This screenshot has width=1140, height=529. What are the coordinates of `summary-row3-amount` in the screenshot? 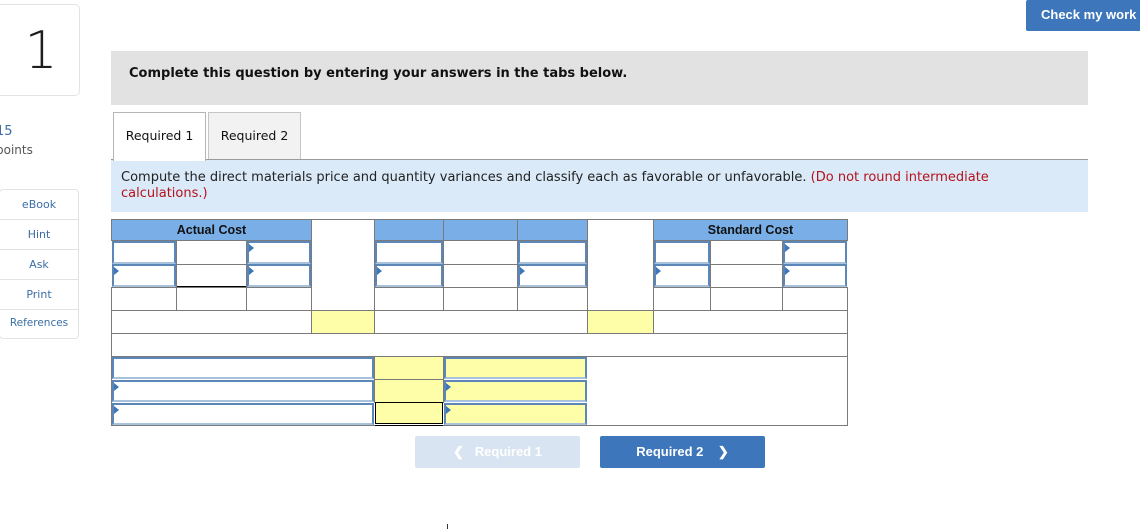 It's located at (409, 413).